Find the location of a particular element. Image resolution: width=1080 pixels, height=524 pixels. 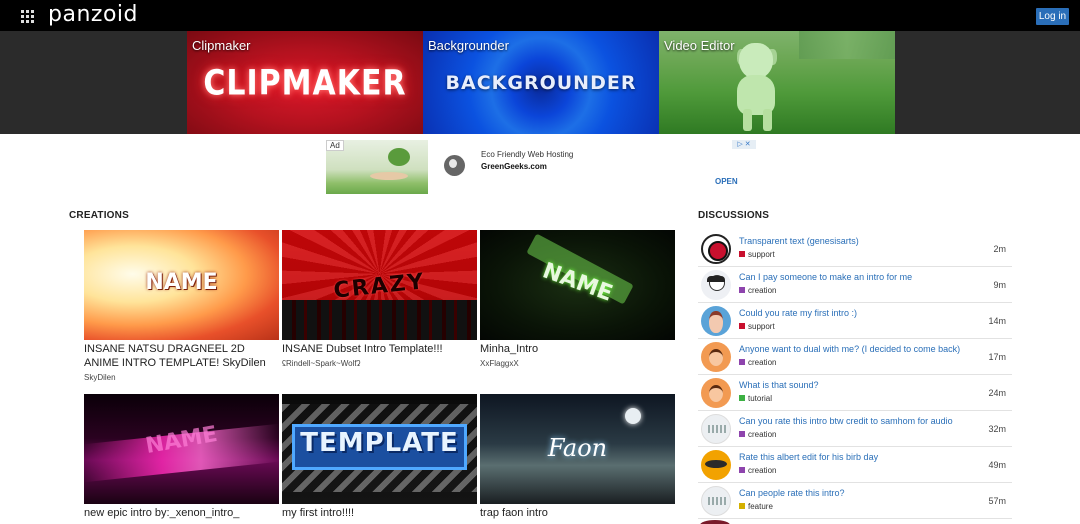

ad-badge: Ad is located at coordinates (335, 145).